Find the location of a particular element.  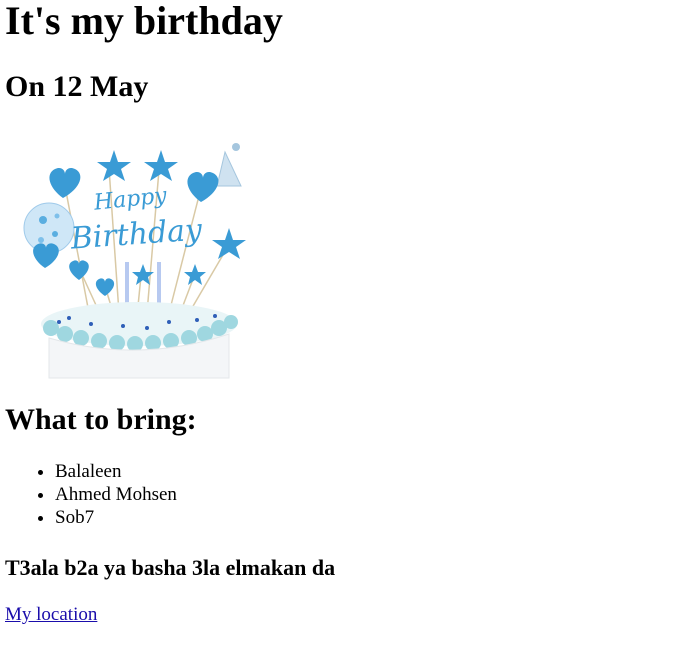

svg-text: Happy is located at coordinates (130, 199).